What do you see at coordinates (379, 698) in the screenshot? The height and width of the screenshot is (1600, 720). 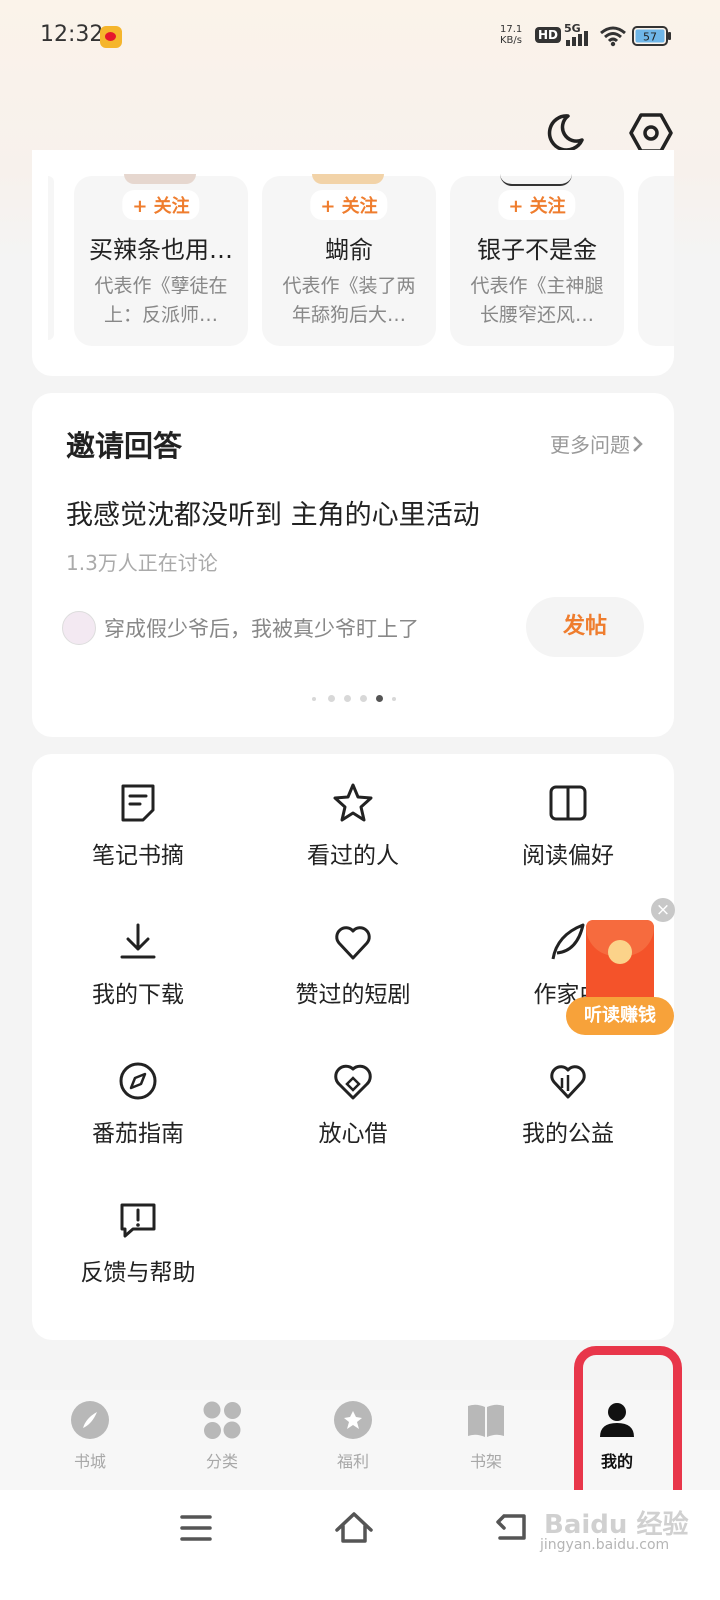 I see `pager-dot-active` at bounding box center [379, 698].